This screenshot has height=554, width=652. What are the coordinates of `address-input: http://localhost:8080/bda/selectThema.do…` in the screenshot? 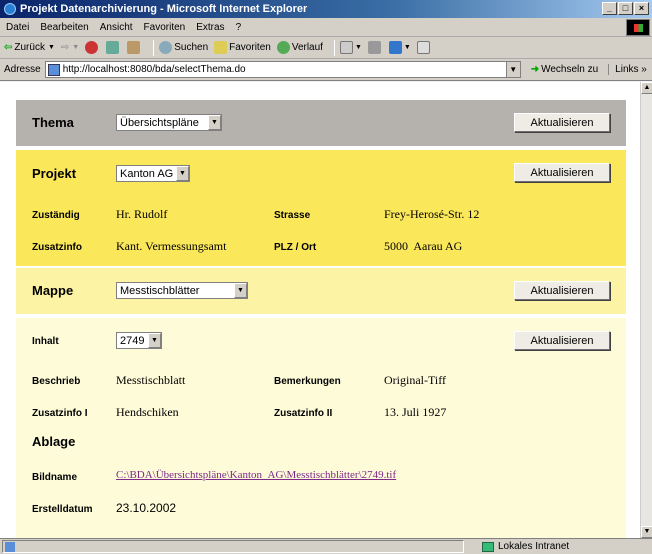 It's located at (282, 69).